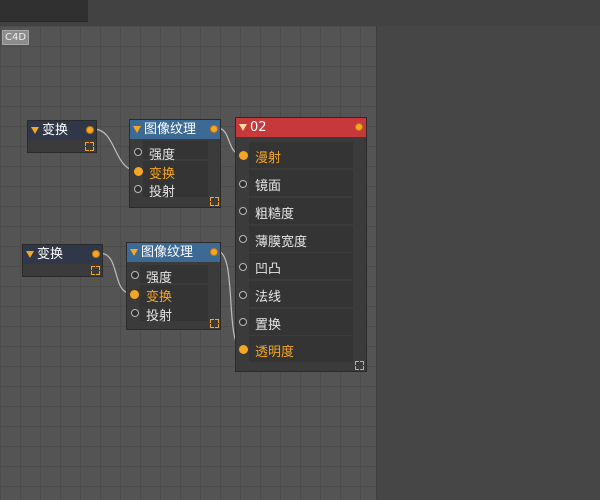 The image size is (600, 500). I want to click on top-bar, so click(300, 13).